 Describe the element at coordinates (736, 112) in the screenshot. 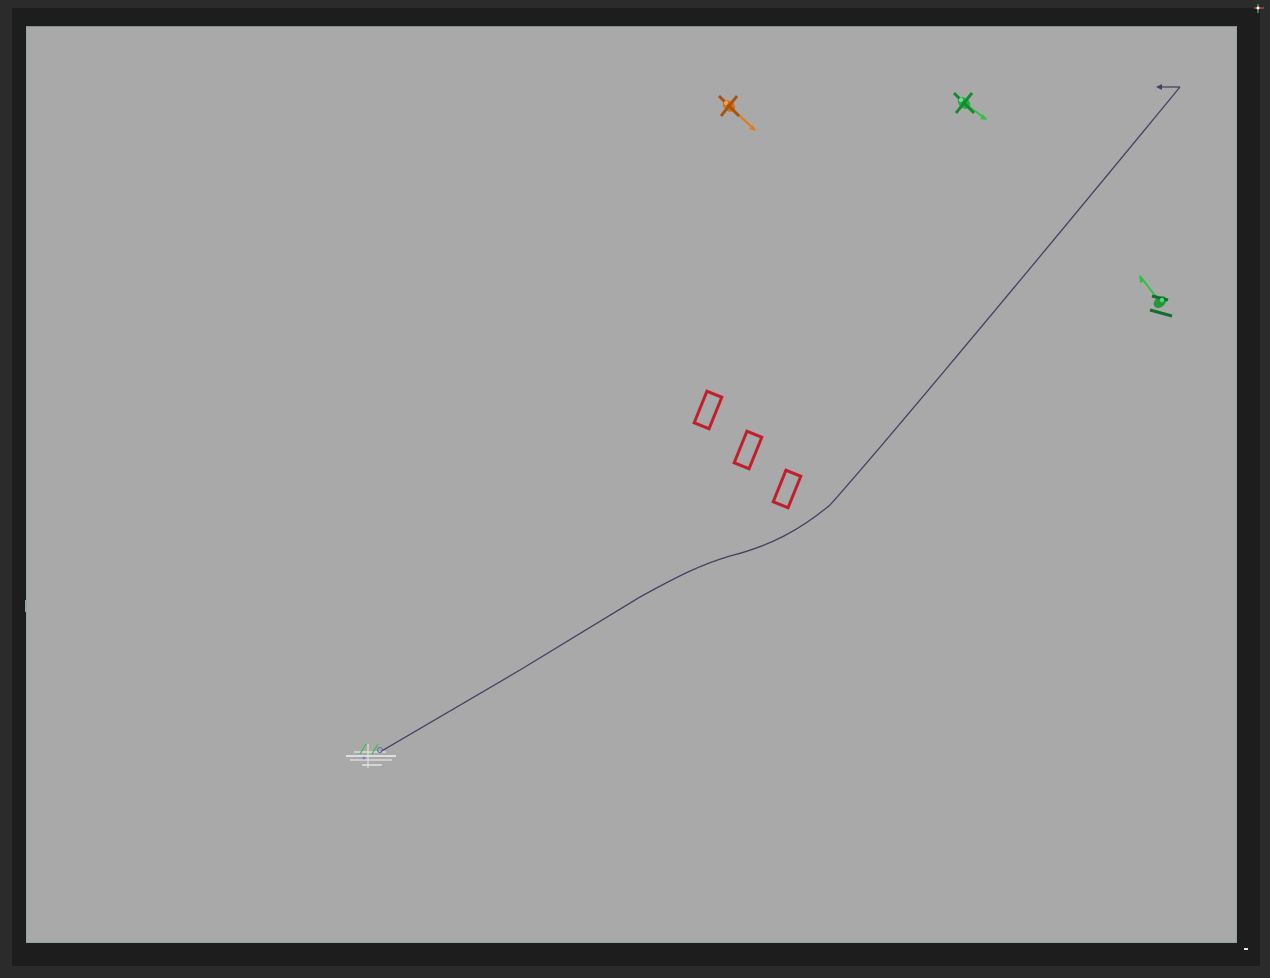

I see `orange-agent-icon` at that location.